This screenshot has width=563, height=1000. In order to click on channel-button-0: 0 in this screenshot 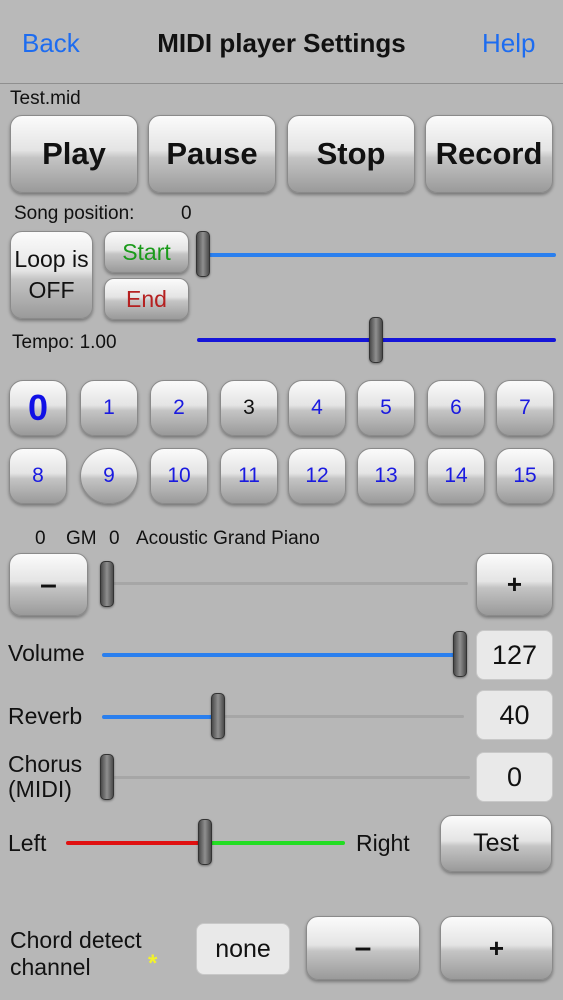, I will do `click(38, 408)`.